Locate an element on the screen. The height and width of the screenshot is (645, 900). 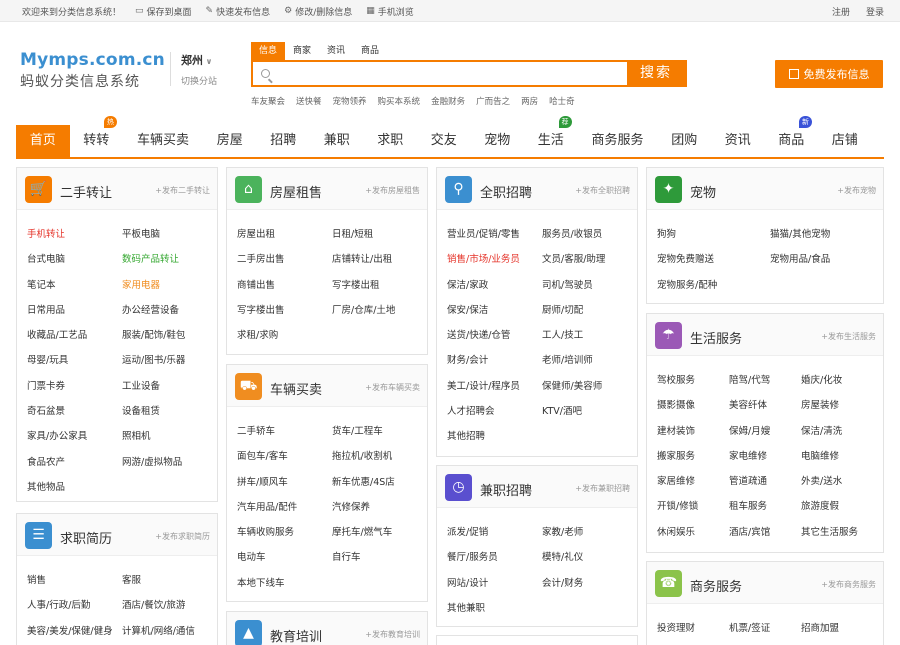
nav-item: 商品新 is located at coordinates (792, 136).